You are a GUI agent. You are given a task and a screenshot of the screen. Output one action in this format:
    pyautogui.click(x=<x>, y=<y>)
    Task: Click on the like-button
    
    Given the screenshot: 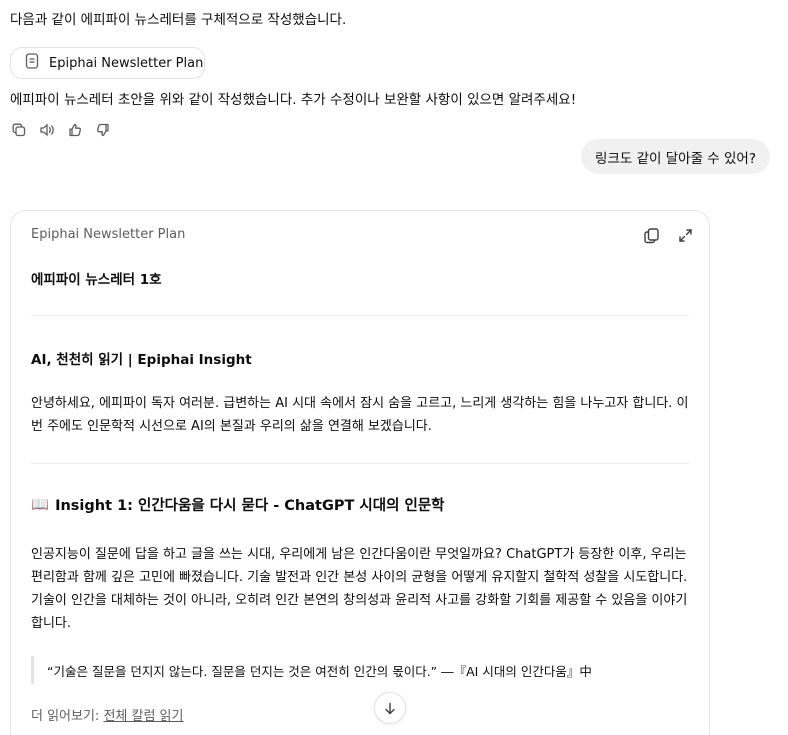 What is the action you would take?
    pyautogui.click(x=75, y=130)
    